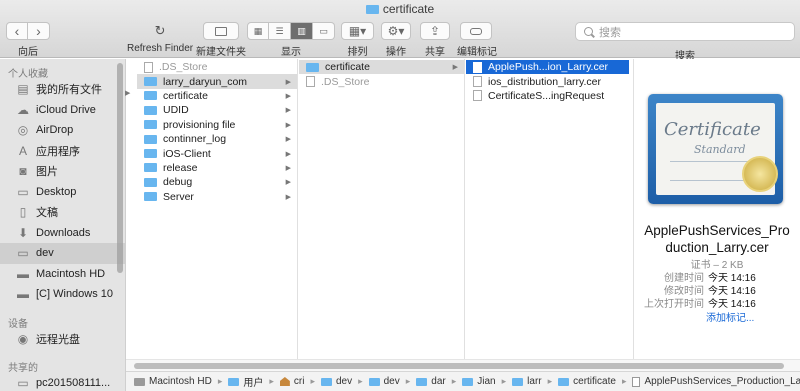 The height and width of the screenshot is (391, 800). Describe the element at coordinates (336, 381) in the screenshot. I see `path-item-dev: dev` at that location.